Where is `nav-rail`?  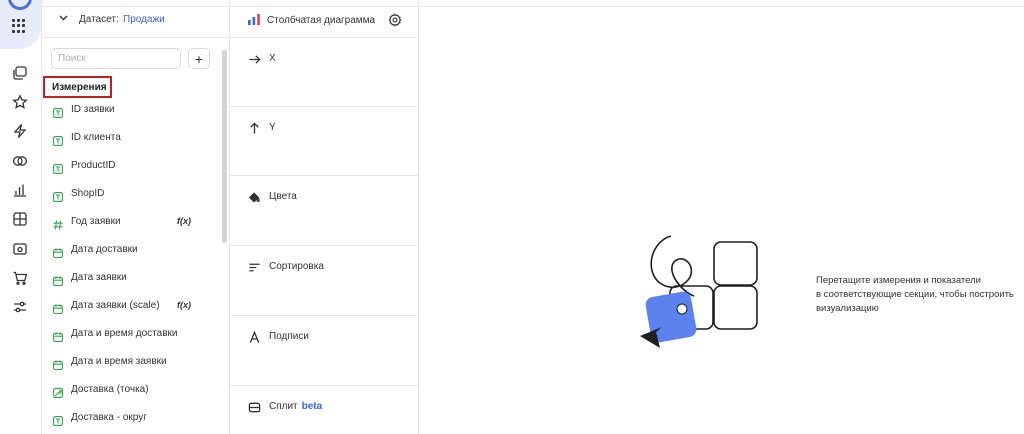 nav-rail is located at coordinates (20, 217).